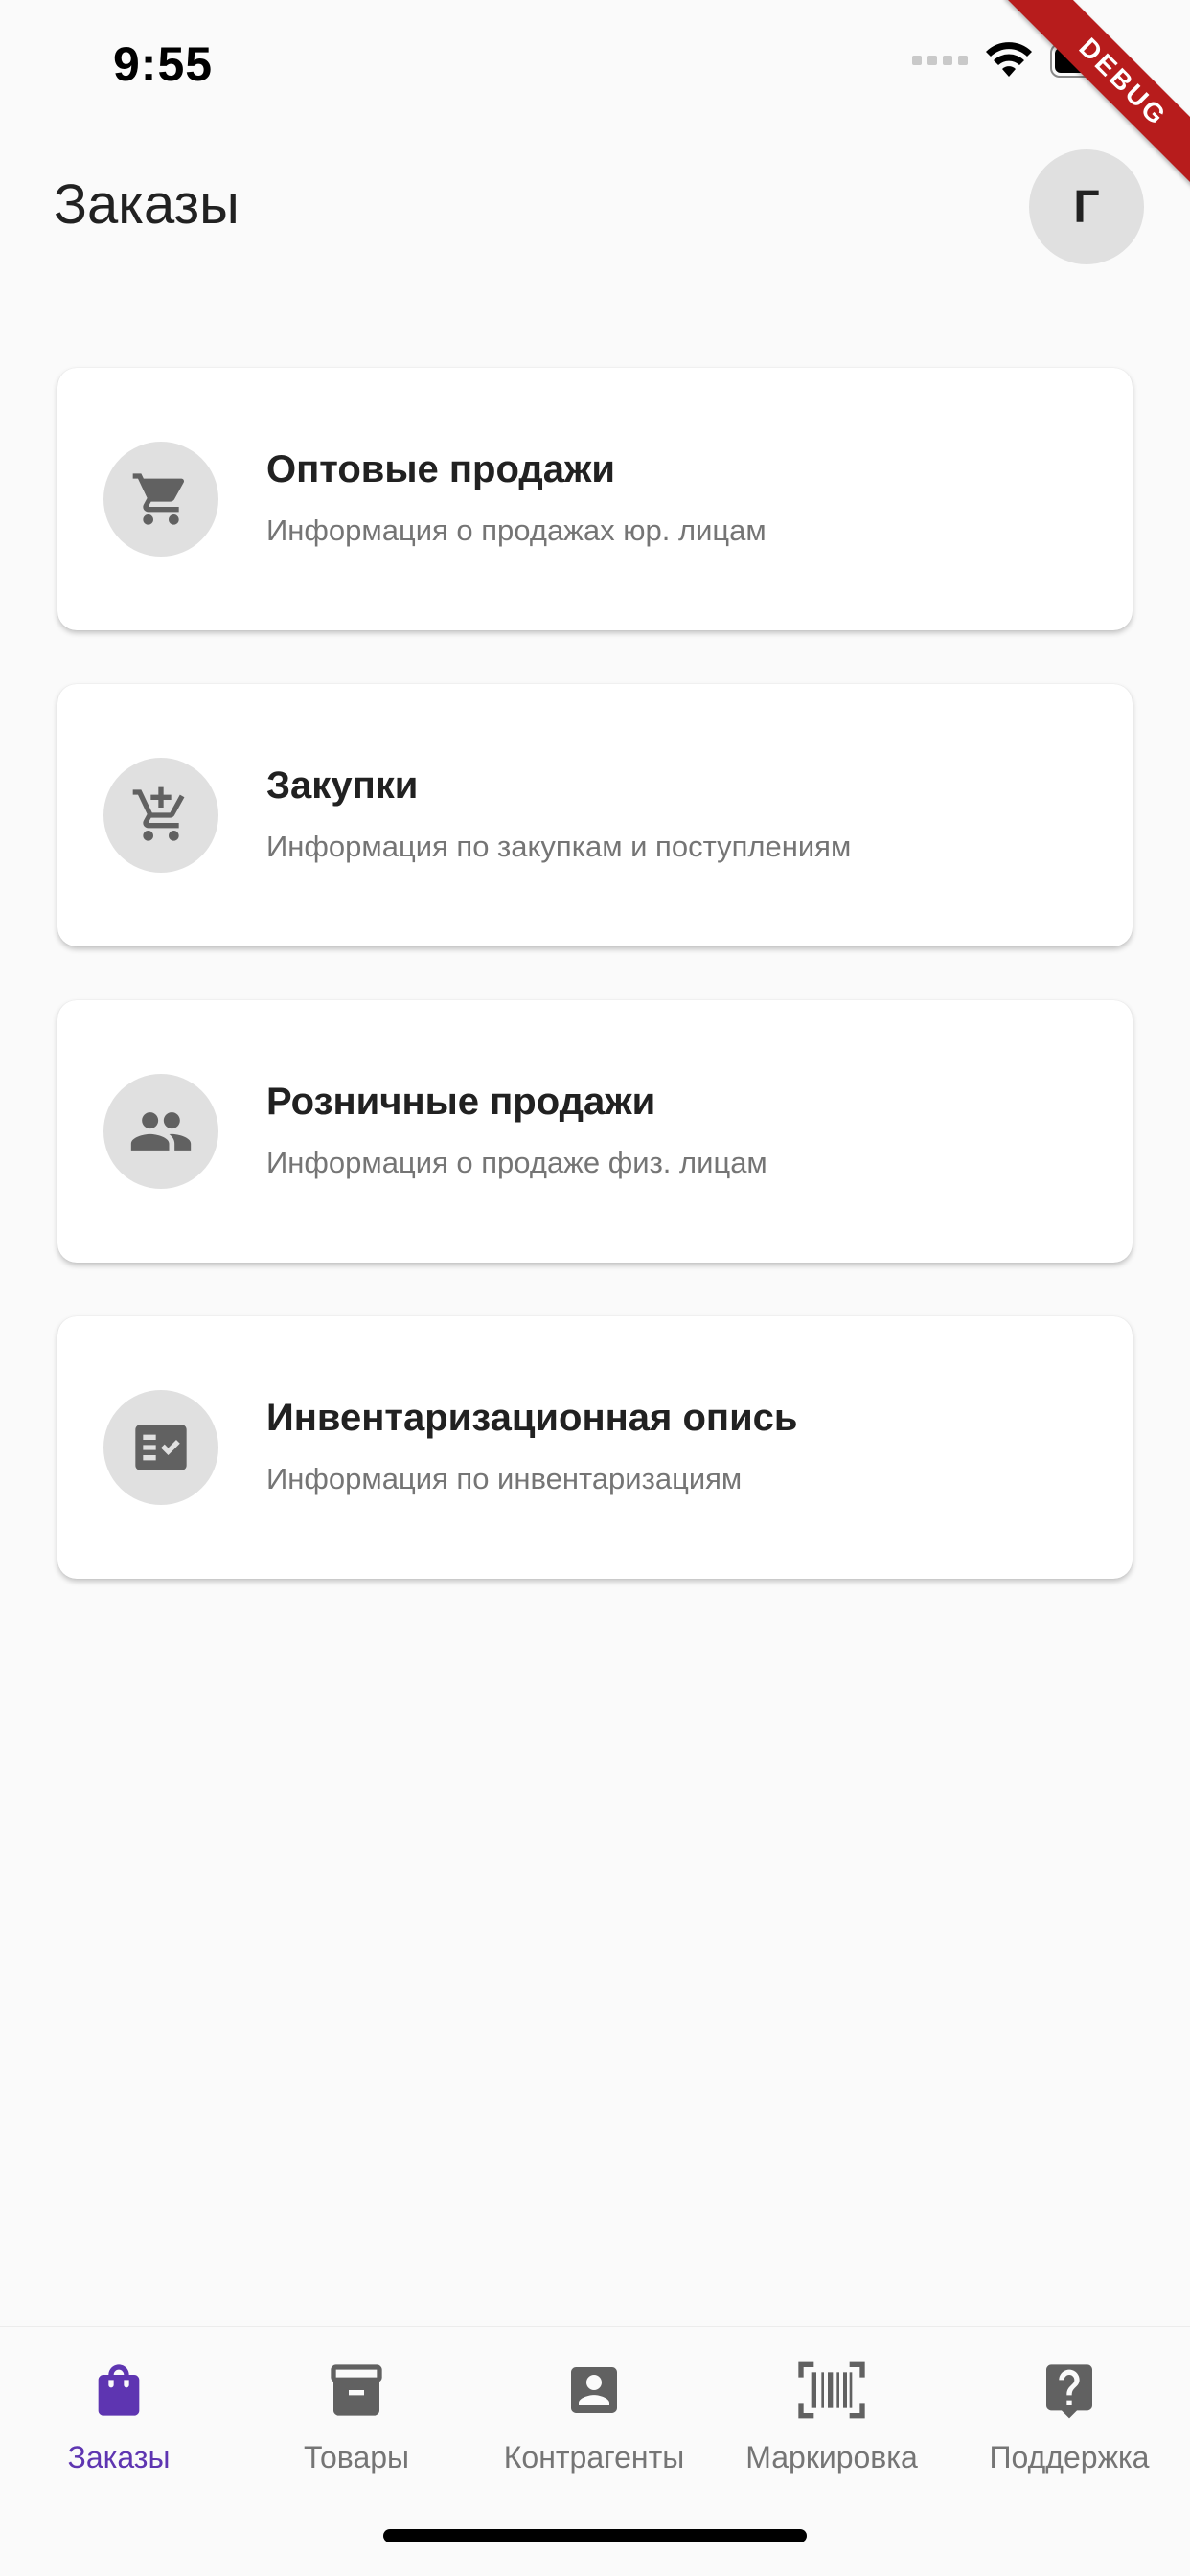  What do you see at coordinates (160, 500) in the screenshot?
I see `shopping-cart-icon` at bounding box center [160, 500].